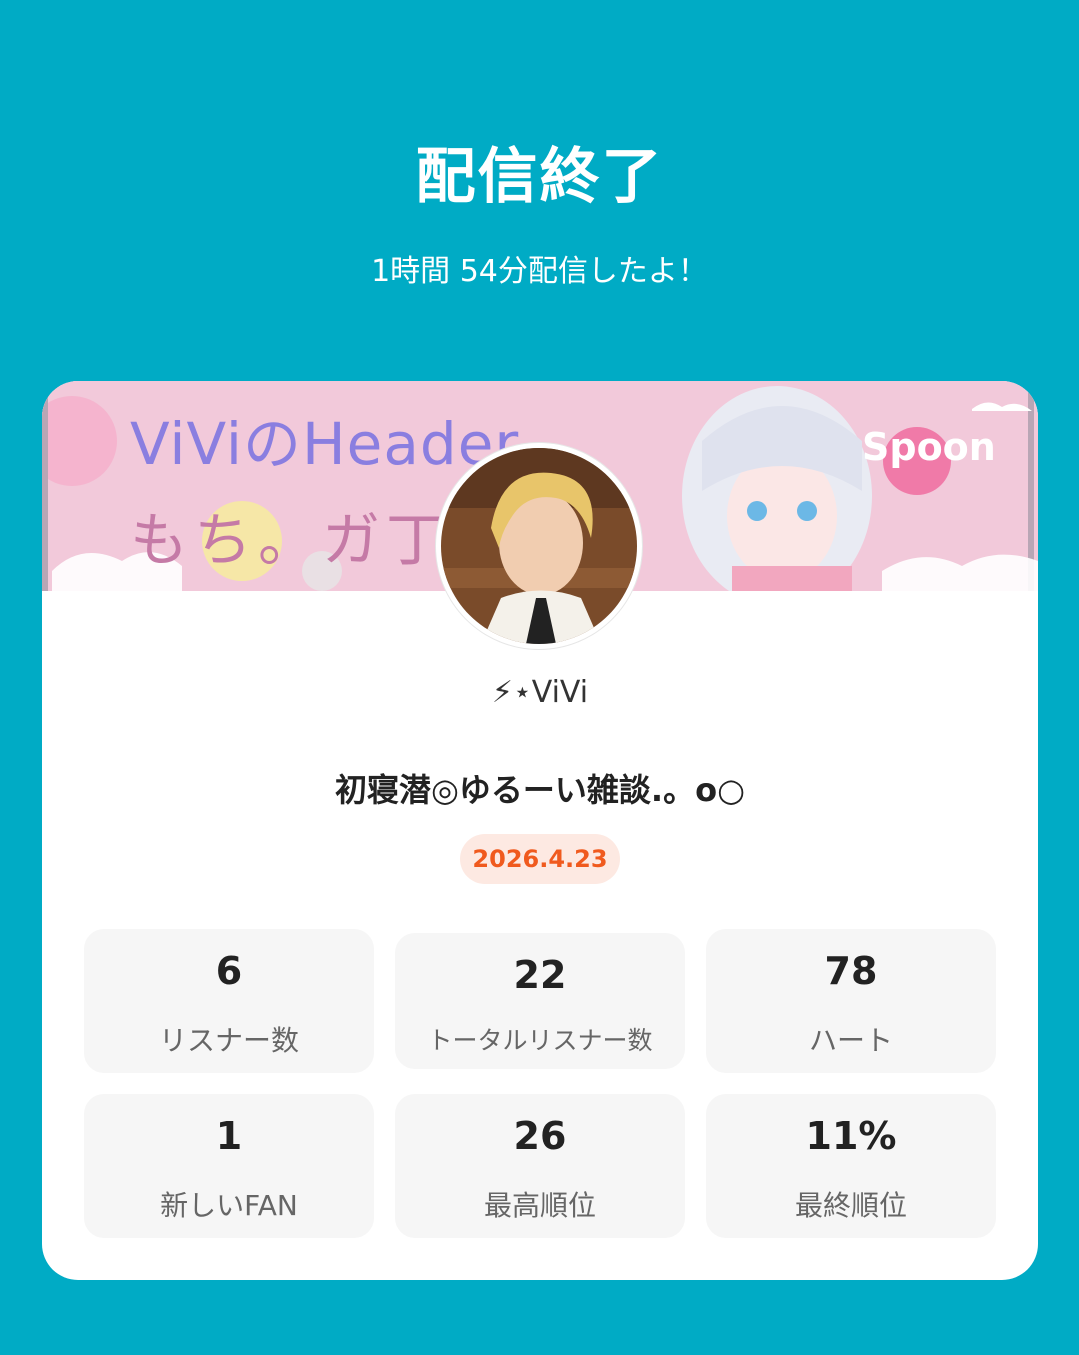  Describe the element at coordinates (540, 859) in the screenshot. I see `date-badge: 2026.4.23` at that location.